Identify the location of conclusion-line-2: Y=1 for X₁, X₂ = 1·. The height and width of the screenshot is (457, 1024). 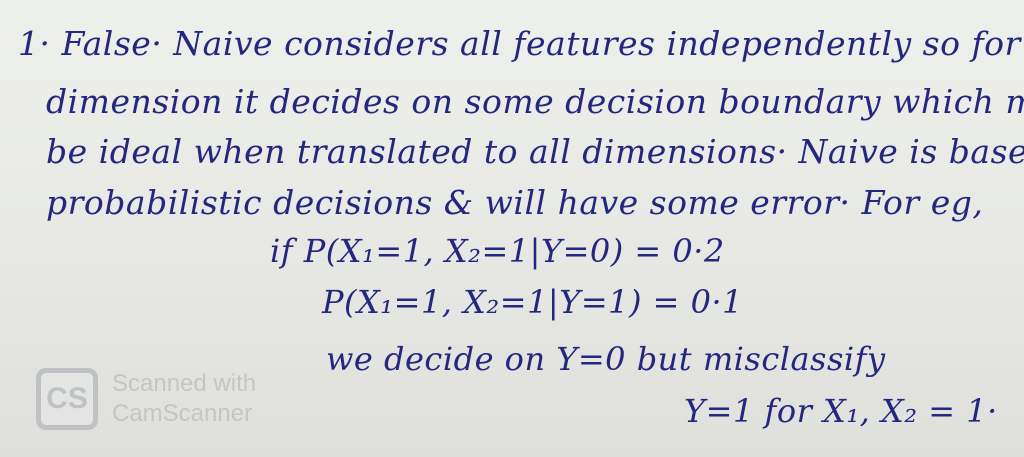
(841, 411).